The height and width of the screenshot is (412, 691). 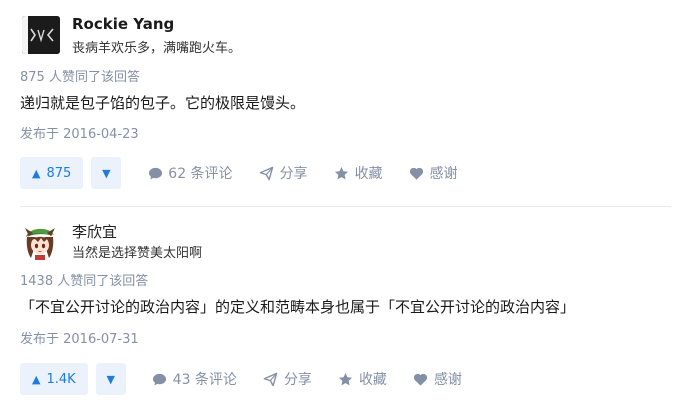 I want to click on publish-time: 发布于 2016-04-23, so click(x=79, y=132).